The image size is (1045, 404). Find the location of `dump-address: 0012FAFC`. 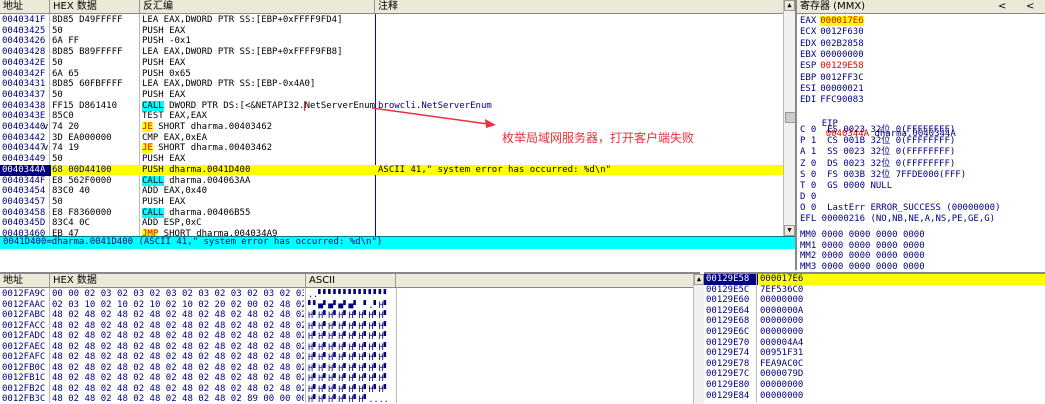

dump-address: 0012FAFC is located at coordinates (25, 357).